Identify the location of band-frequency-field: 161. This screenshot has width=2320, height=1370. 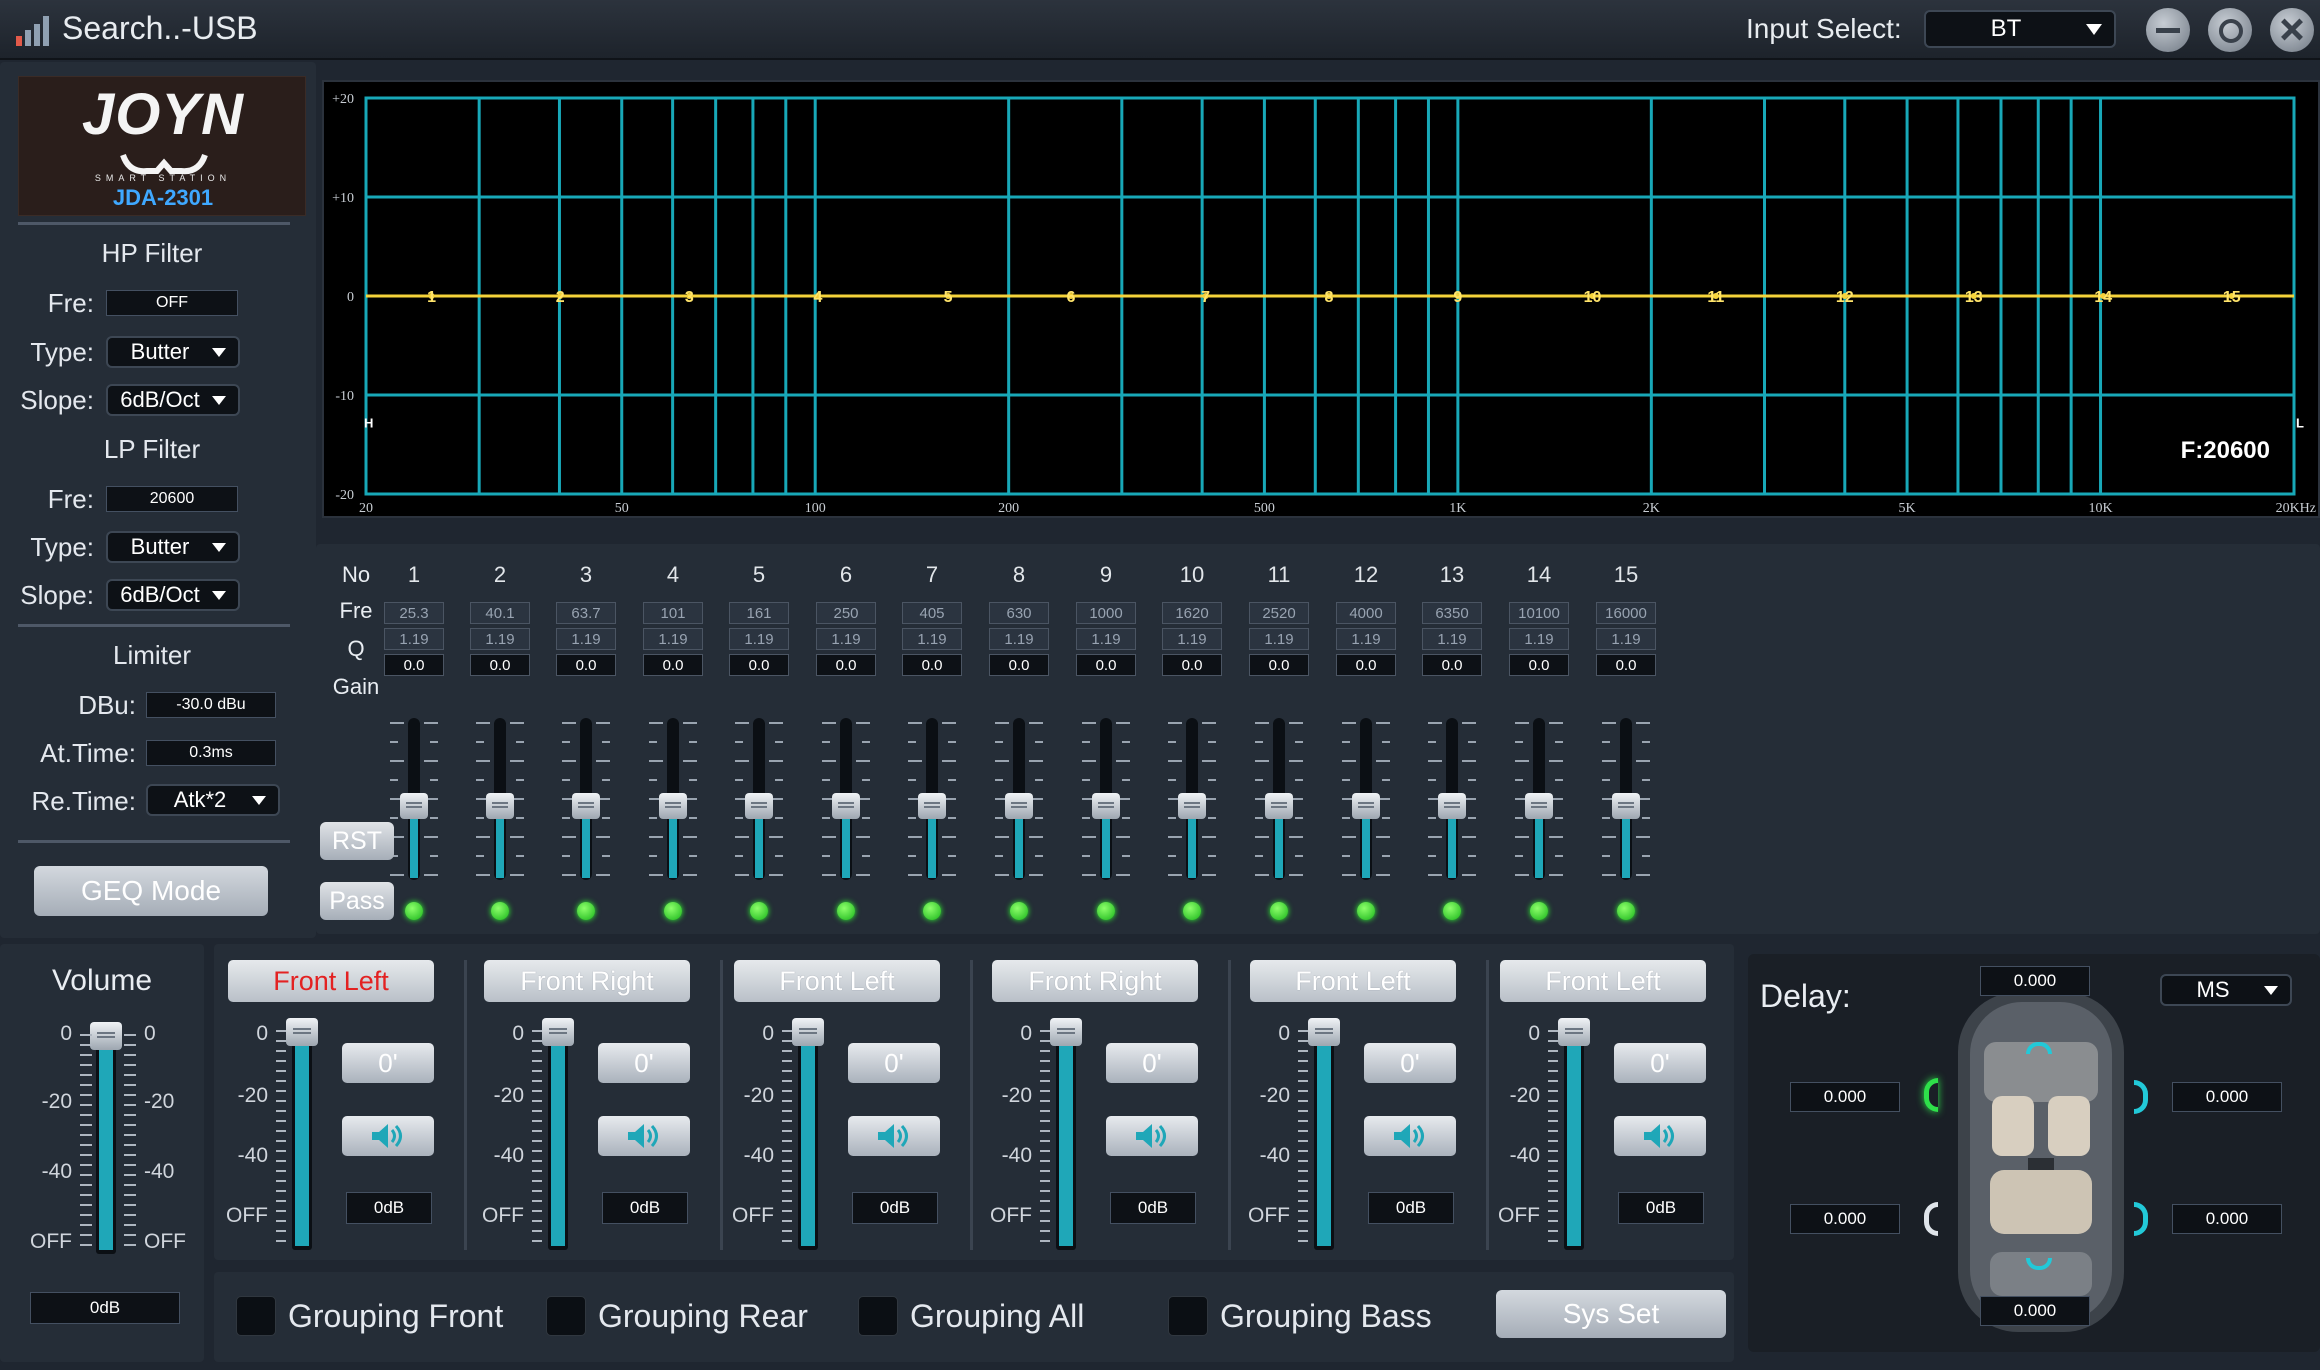
(759, 613).